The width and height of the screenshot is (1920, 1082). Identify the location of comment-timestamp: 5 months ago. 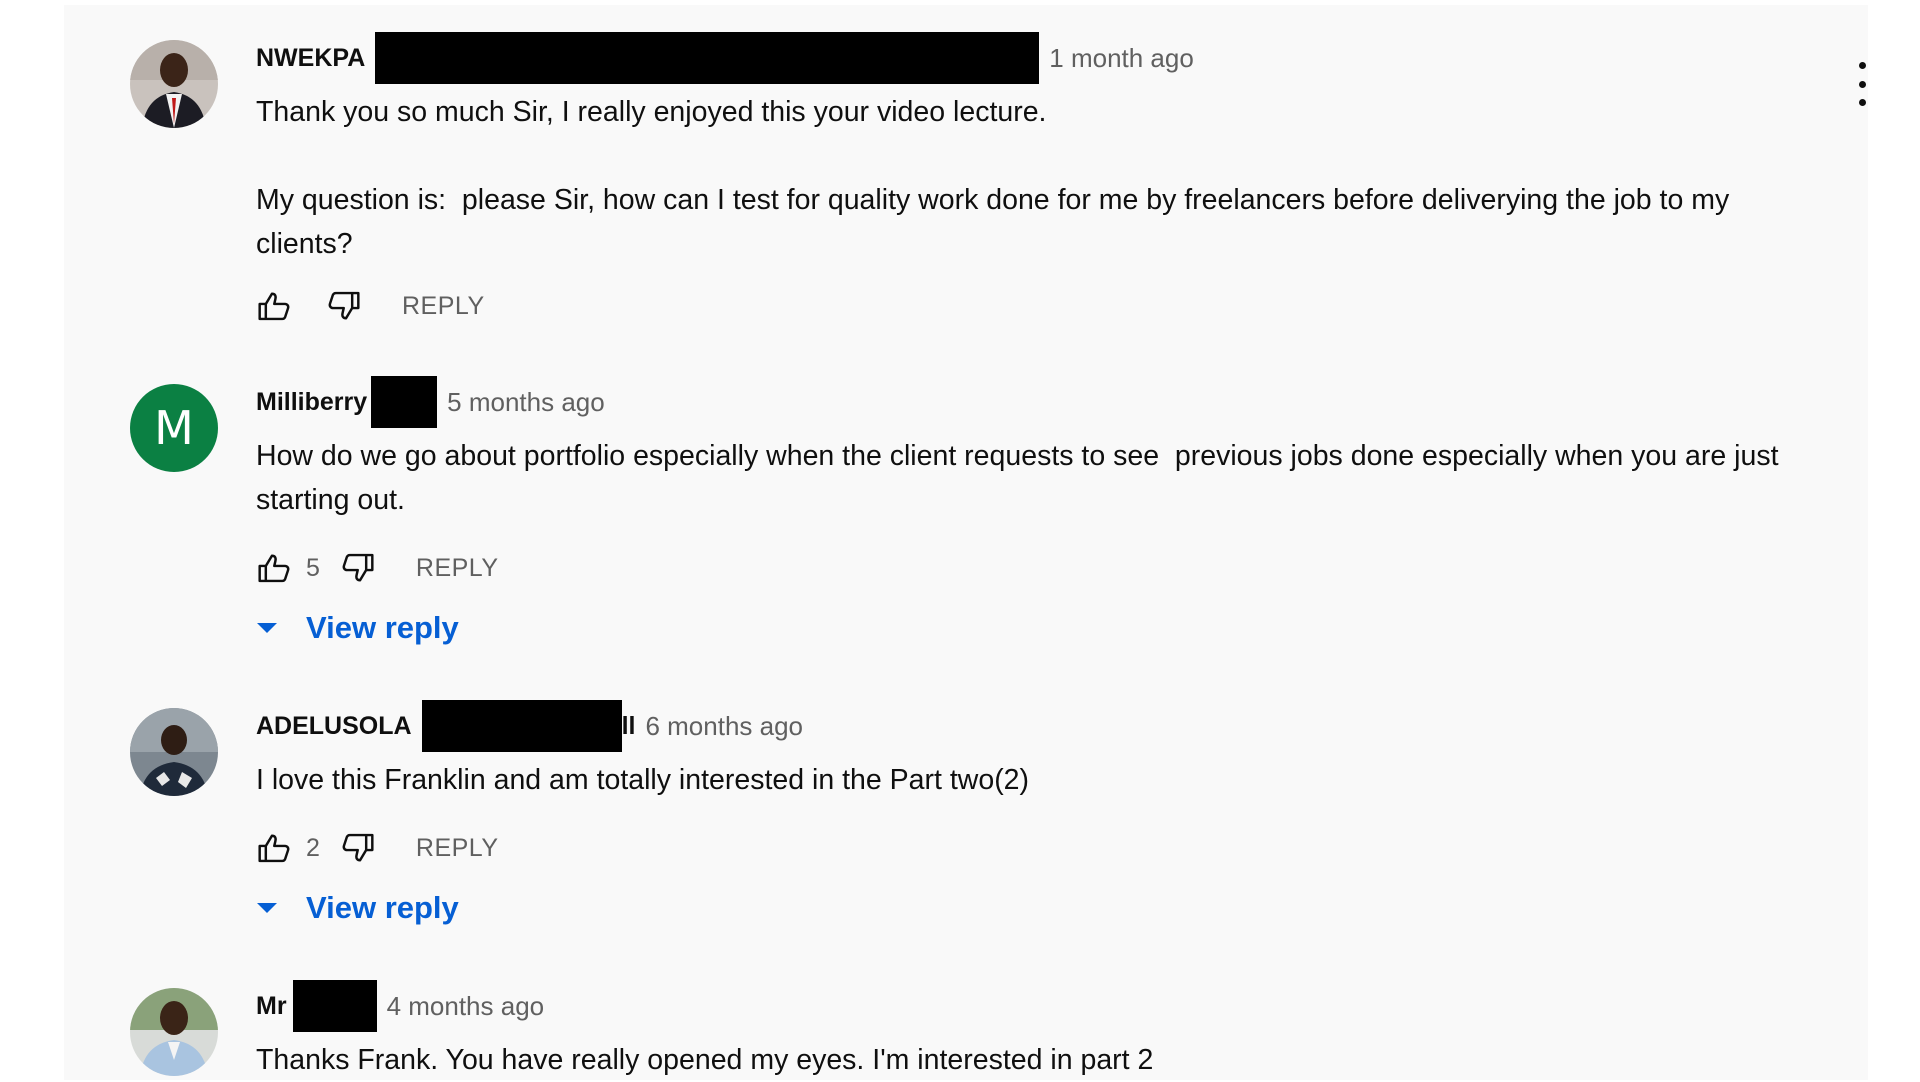
(526, 402).